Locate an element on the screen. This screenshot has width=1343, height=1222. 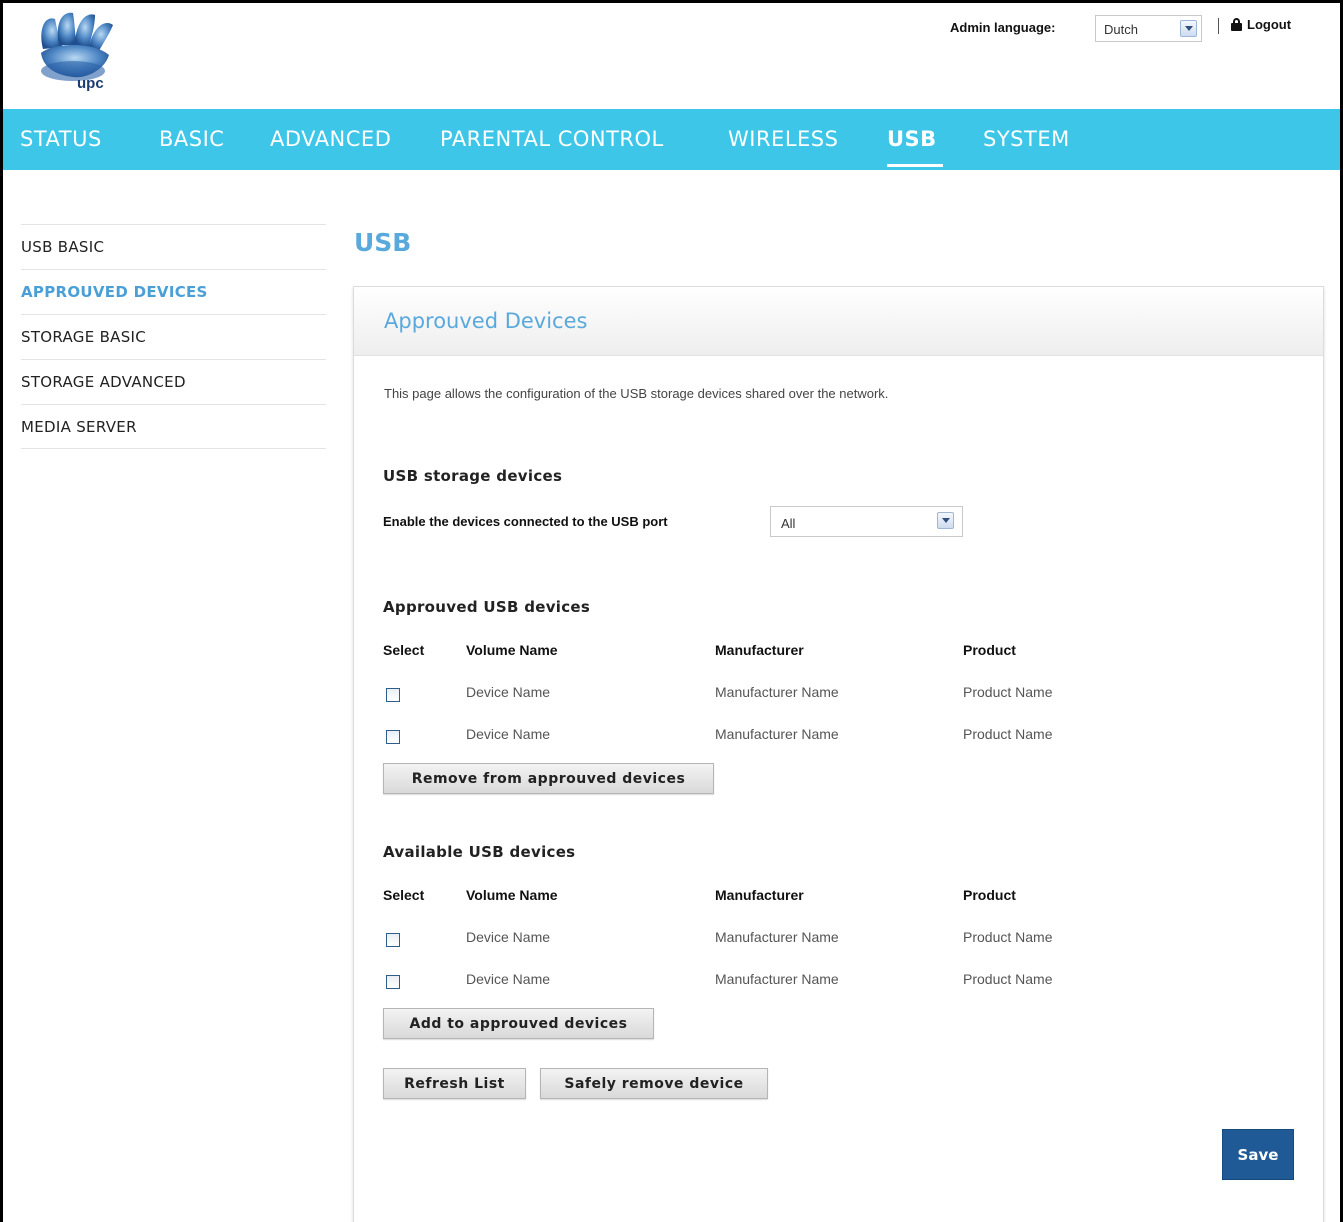
sidebar-item-storage-basic: STORAGE BASIC is located at coordinates (173, 336).